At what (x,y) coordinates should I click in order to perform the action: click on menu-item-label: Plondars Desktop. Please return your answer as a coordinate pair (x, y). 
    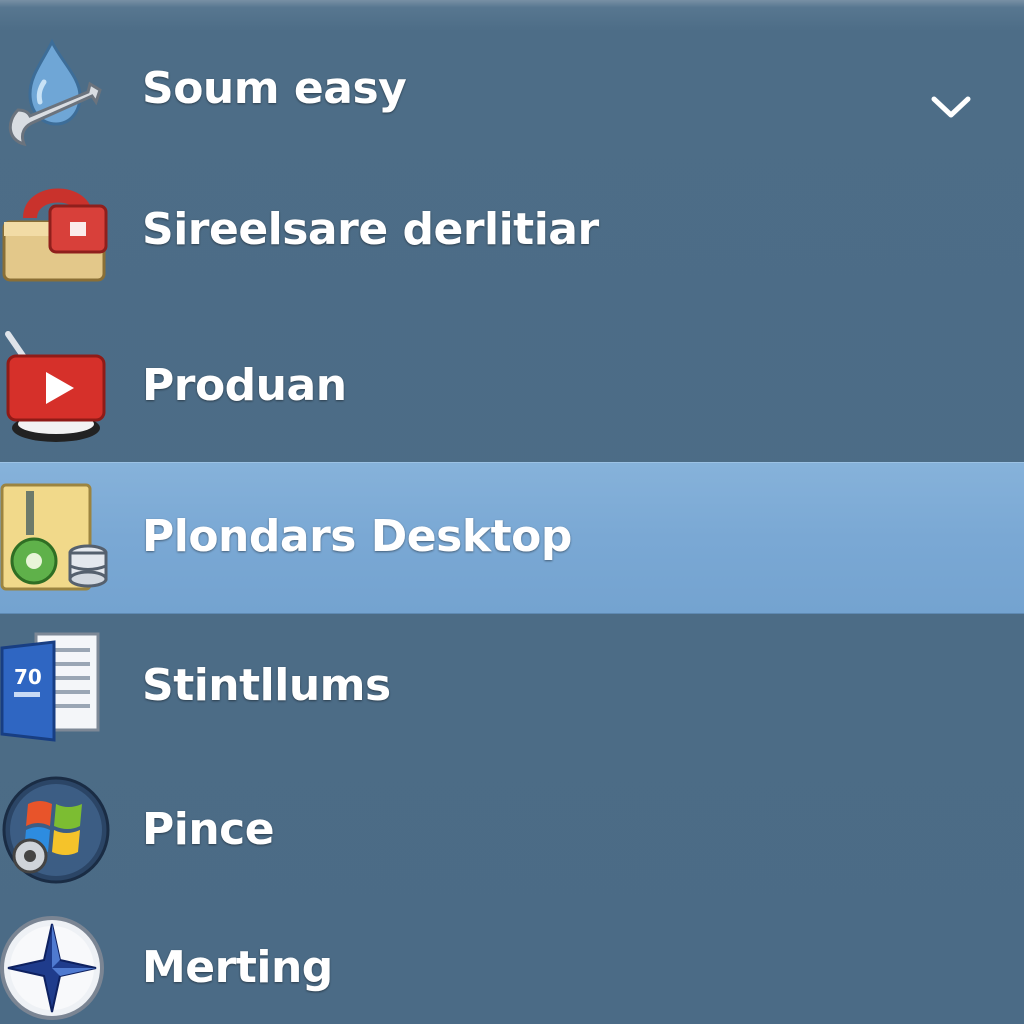
    Looking at the image, I should click on (357, 536).